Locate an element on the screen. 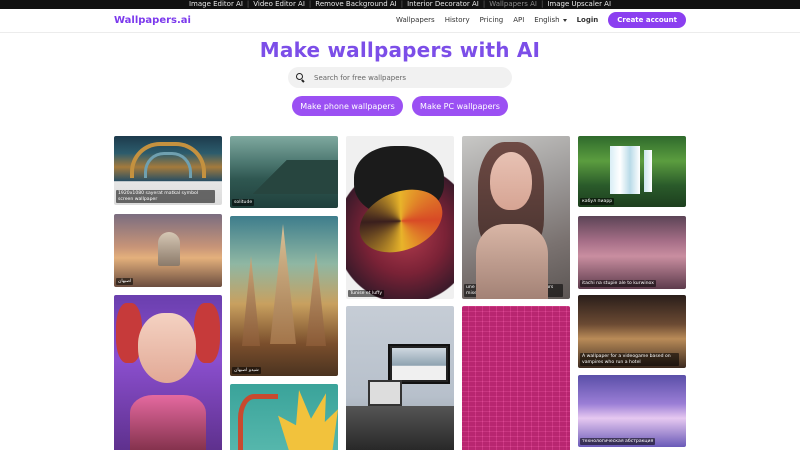 The height and width of the screenshot is (450, 800). topbar-link-video-editor: Video Editor AI is located at coordinates (279, 4).